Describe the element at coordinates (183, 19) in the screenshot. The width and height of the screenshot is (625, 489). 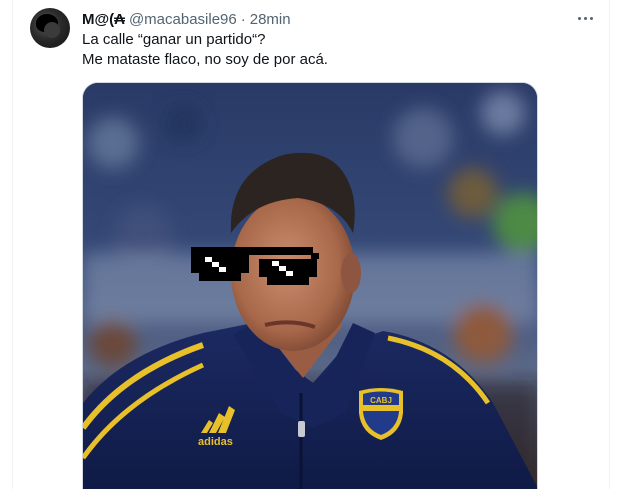
I see `author-handle: @macabasile96` at that location.